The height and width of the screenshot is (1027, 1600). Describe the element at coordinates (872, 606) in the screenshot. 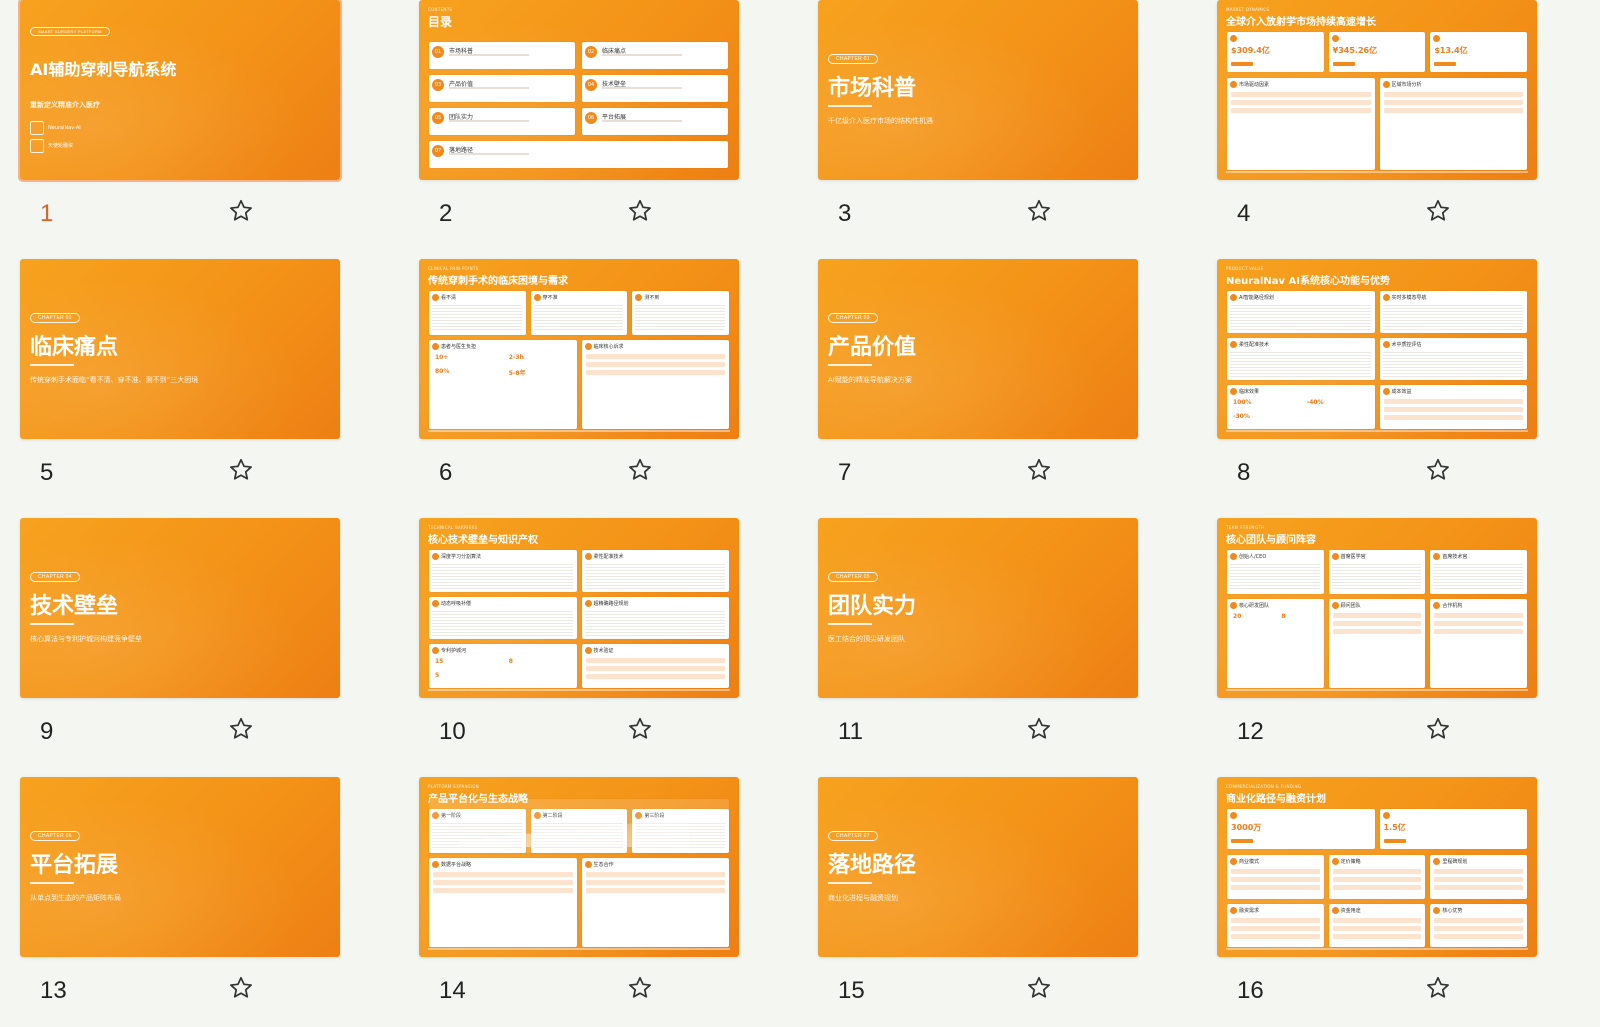

I see `slide-title: 团队实力` at that location.